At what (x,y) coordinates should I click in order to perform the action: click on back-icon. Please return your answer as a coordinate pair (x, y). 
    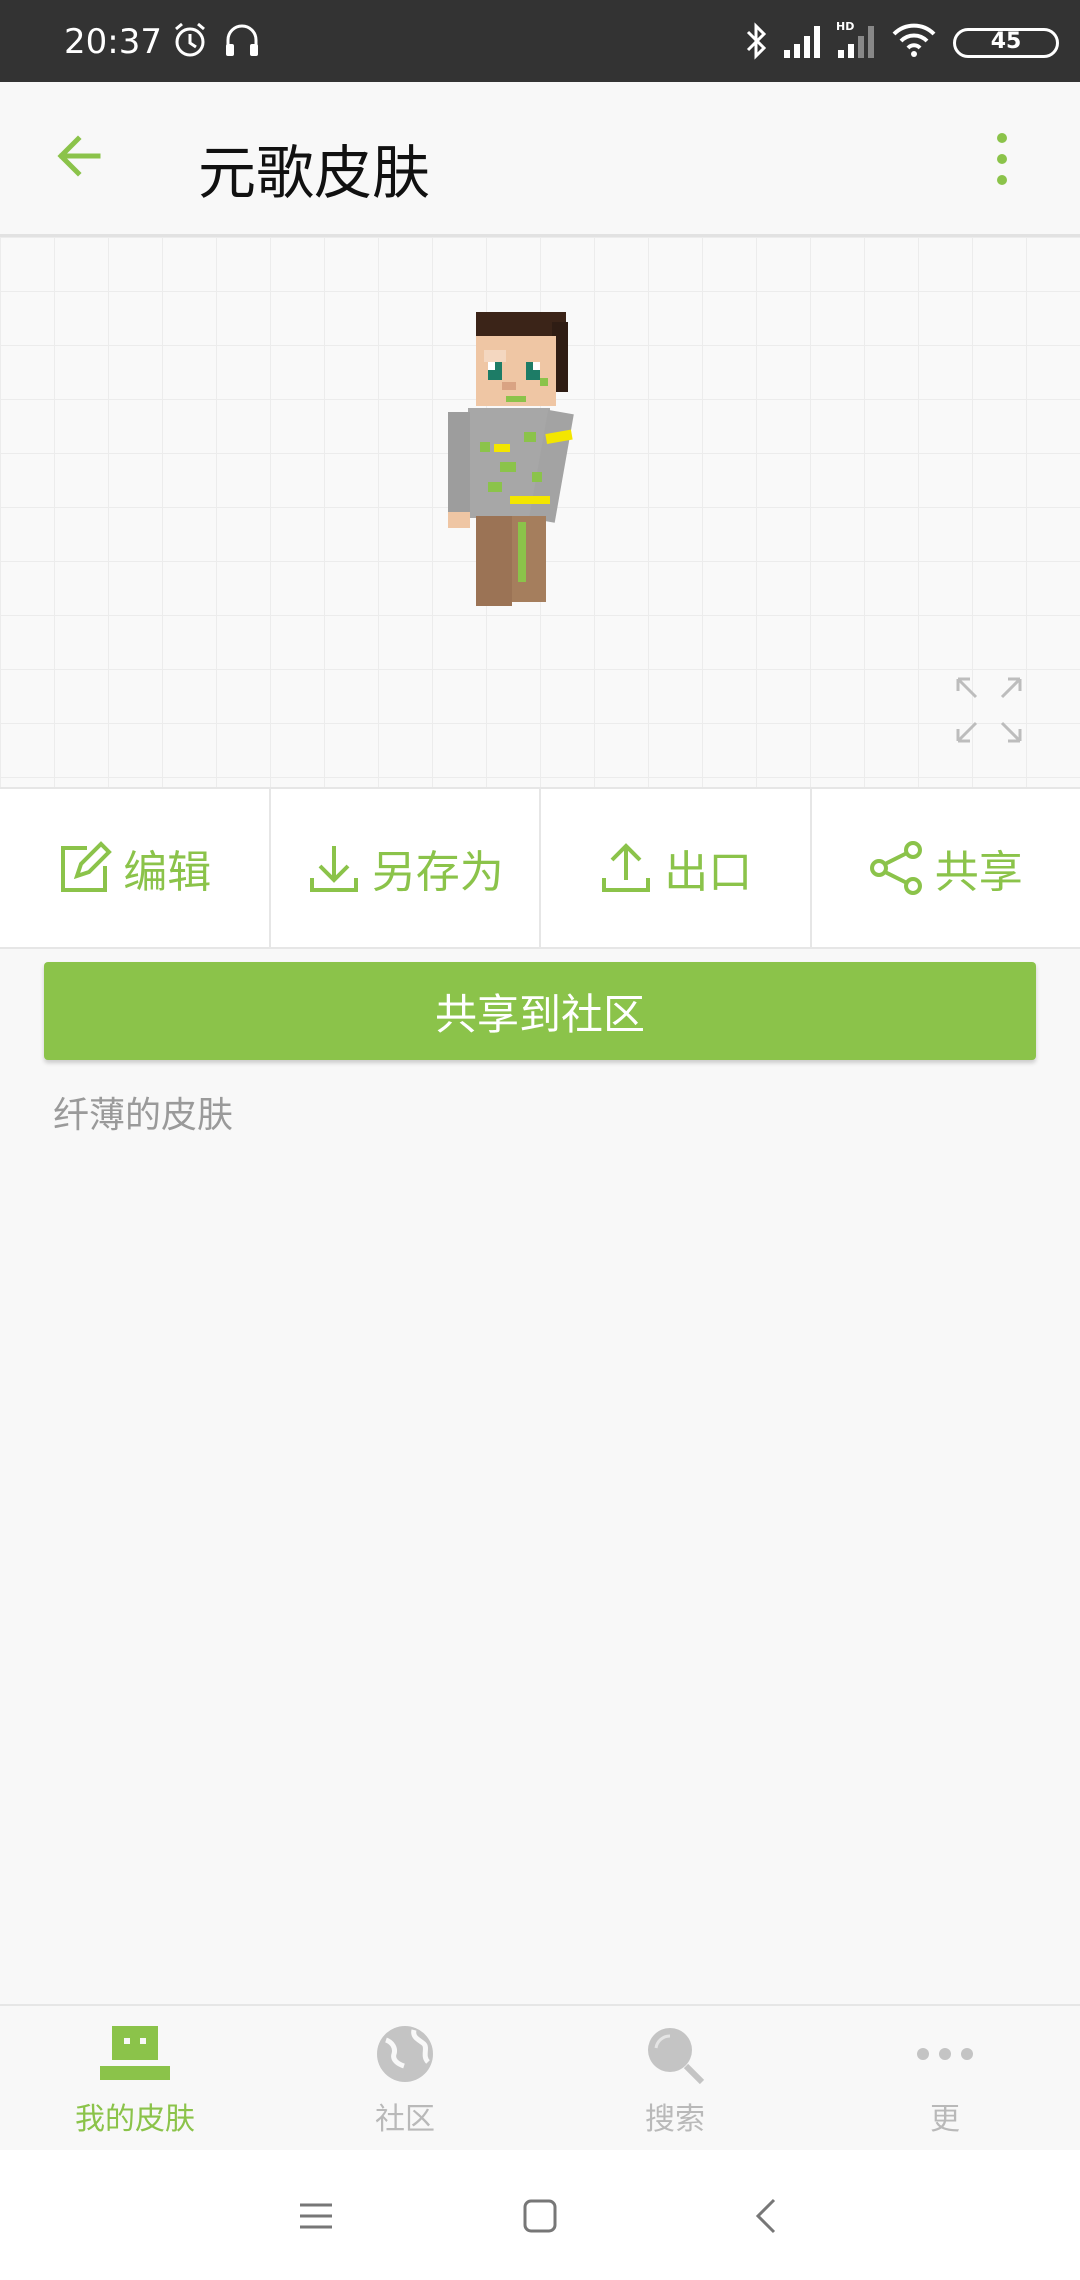
    Looking at the image, I should click on (768, 2216).